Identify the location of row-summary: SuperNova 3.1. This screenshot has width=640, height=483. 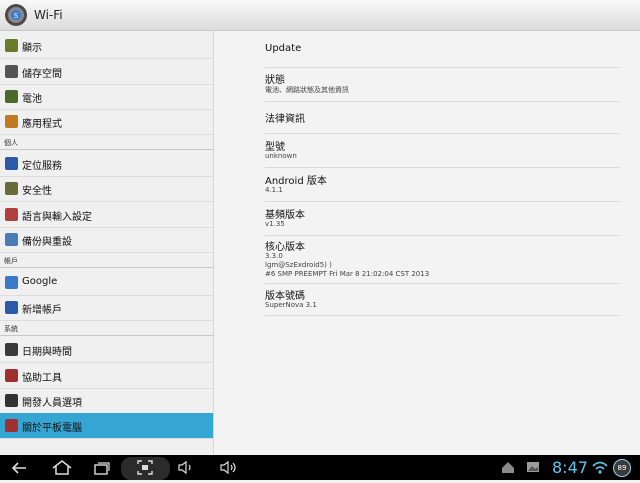
(291, 305).